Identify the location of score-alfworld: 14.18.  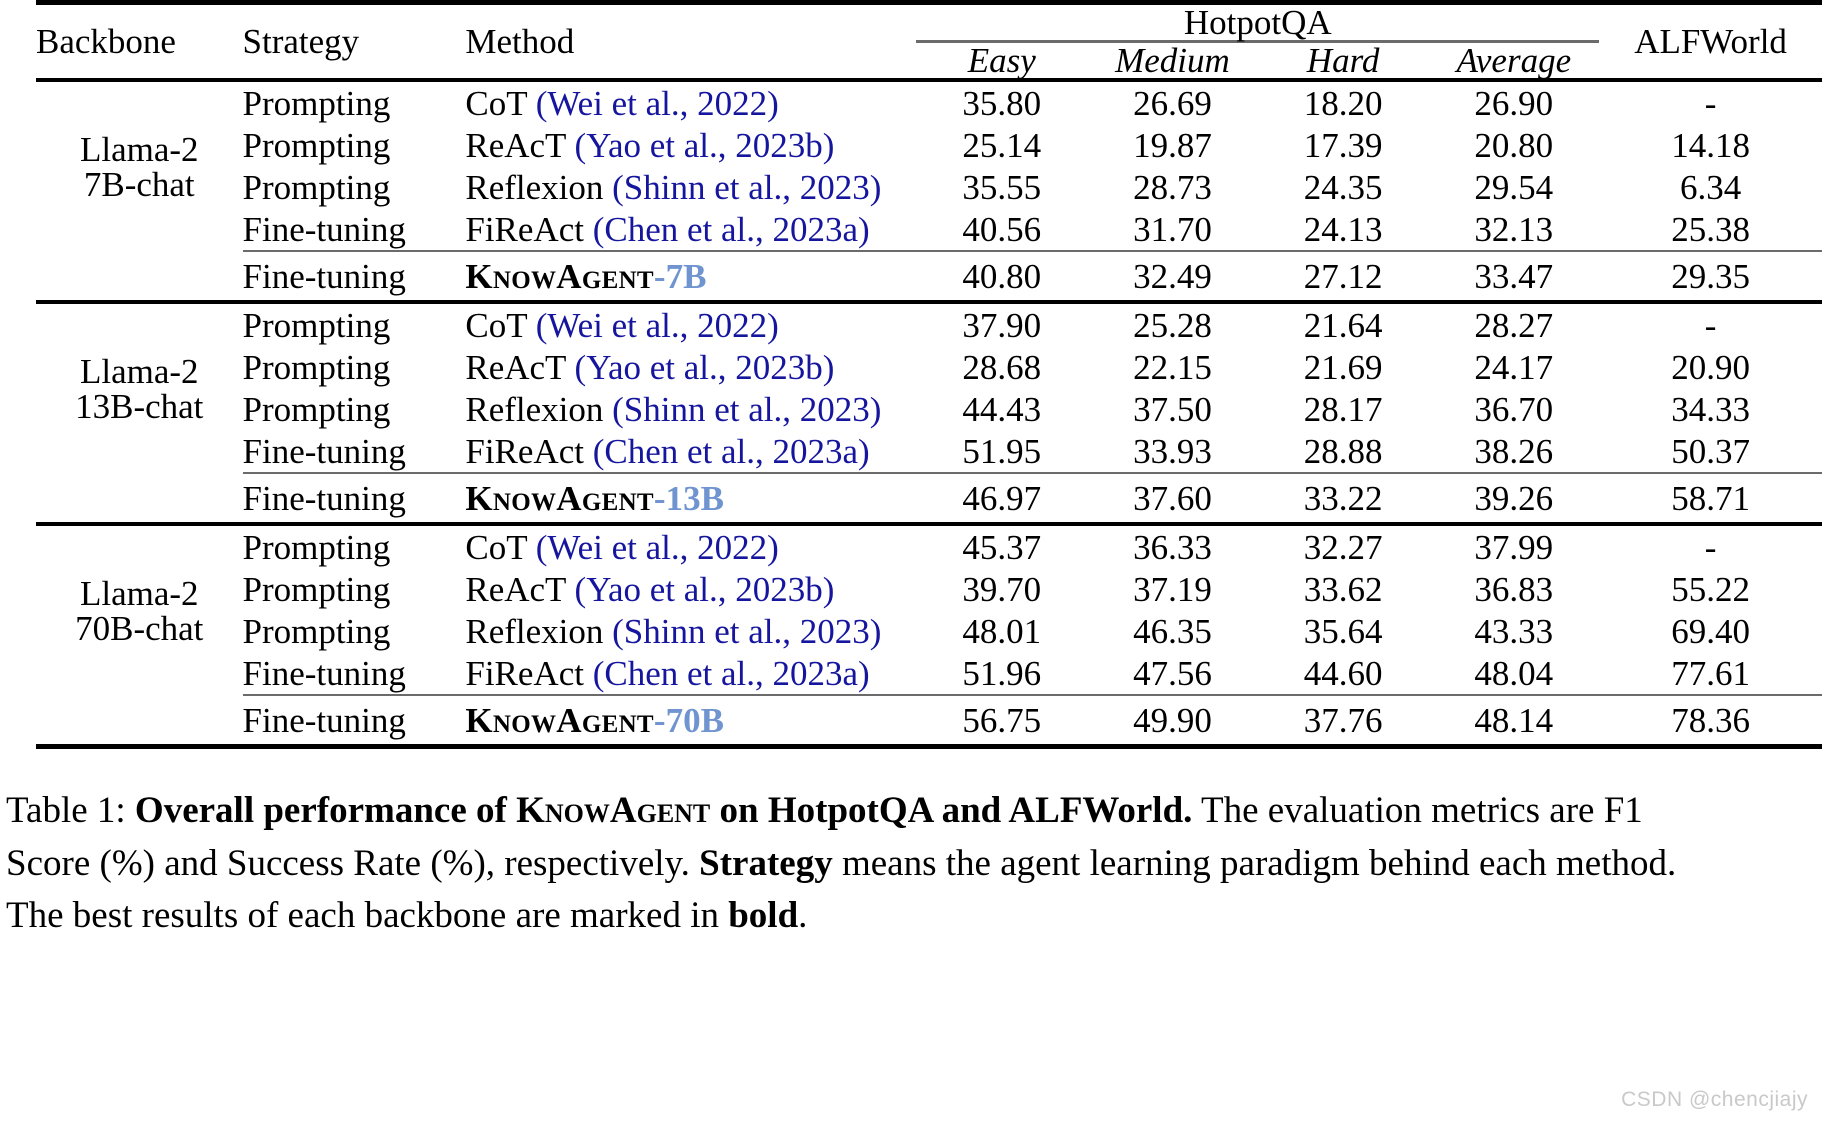
(1710, 145).